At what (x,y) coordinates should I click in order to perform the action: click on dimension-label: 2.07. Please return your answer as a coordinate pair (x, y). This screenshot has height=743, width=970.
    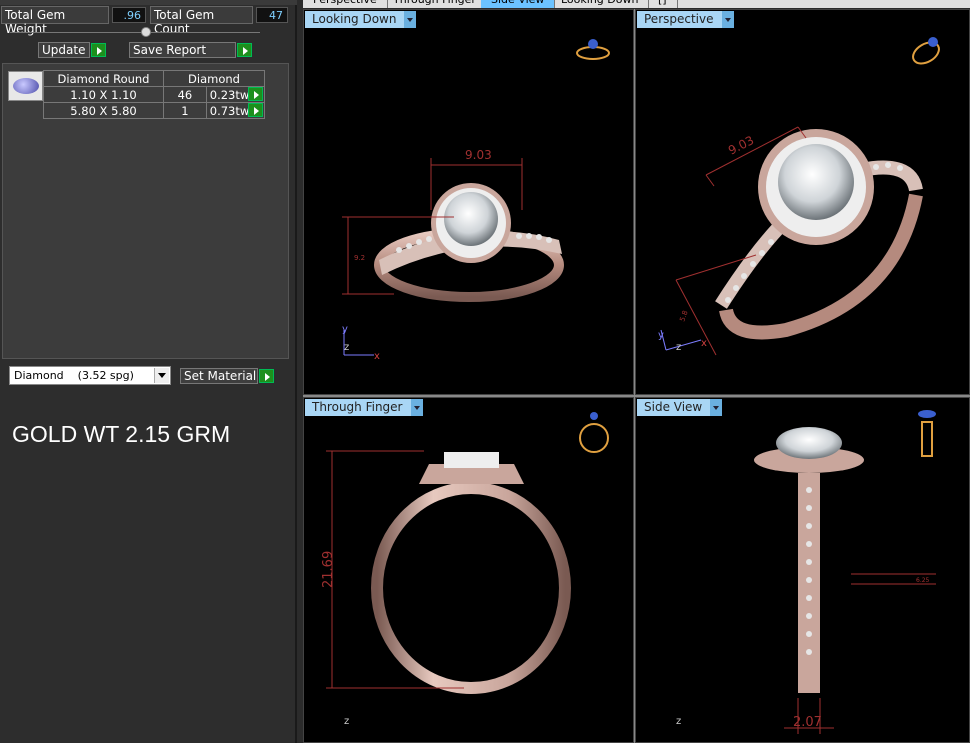
    Looking at the image, I should click on (807, 722).